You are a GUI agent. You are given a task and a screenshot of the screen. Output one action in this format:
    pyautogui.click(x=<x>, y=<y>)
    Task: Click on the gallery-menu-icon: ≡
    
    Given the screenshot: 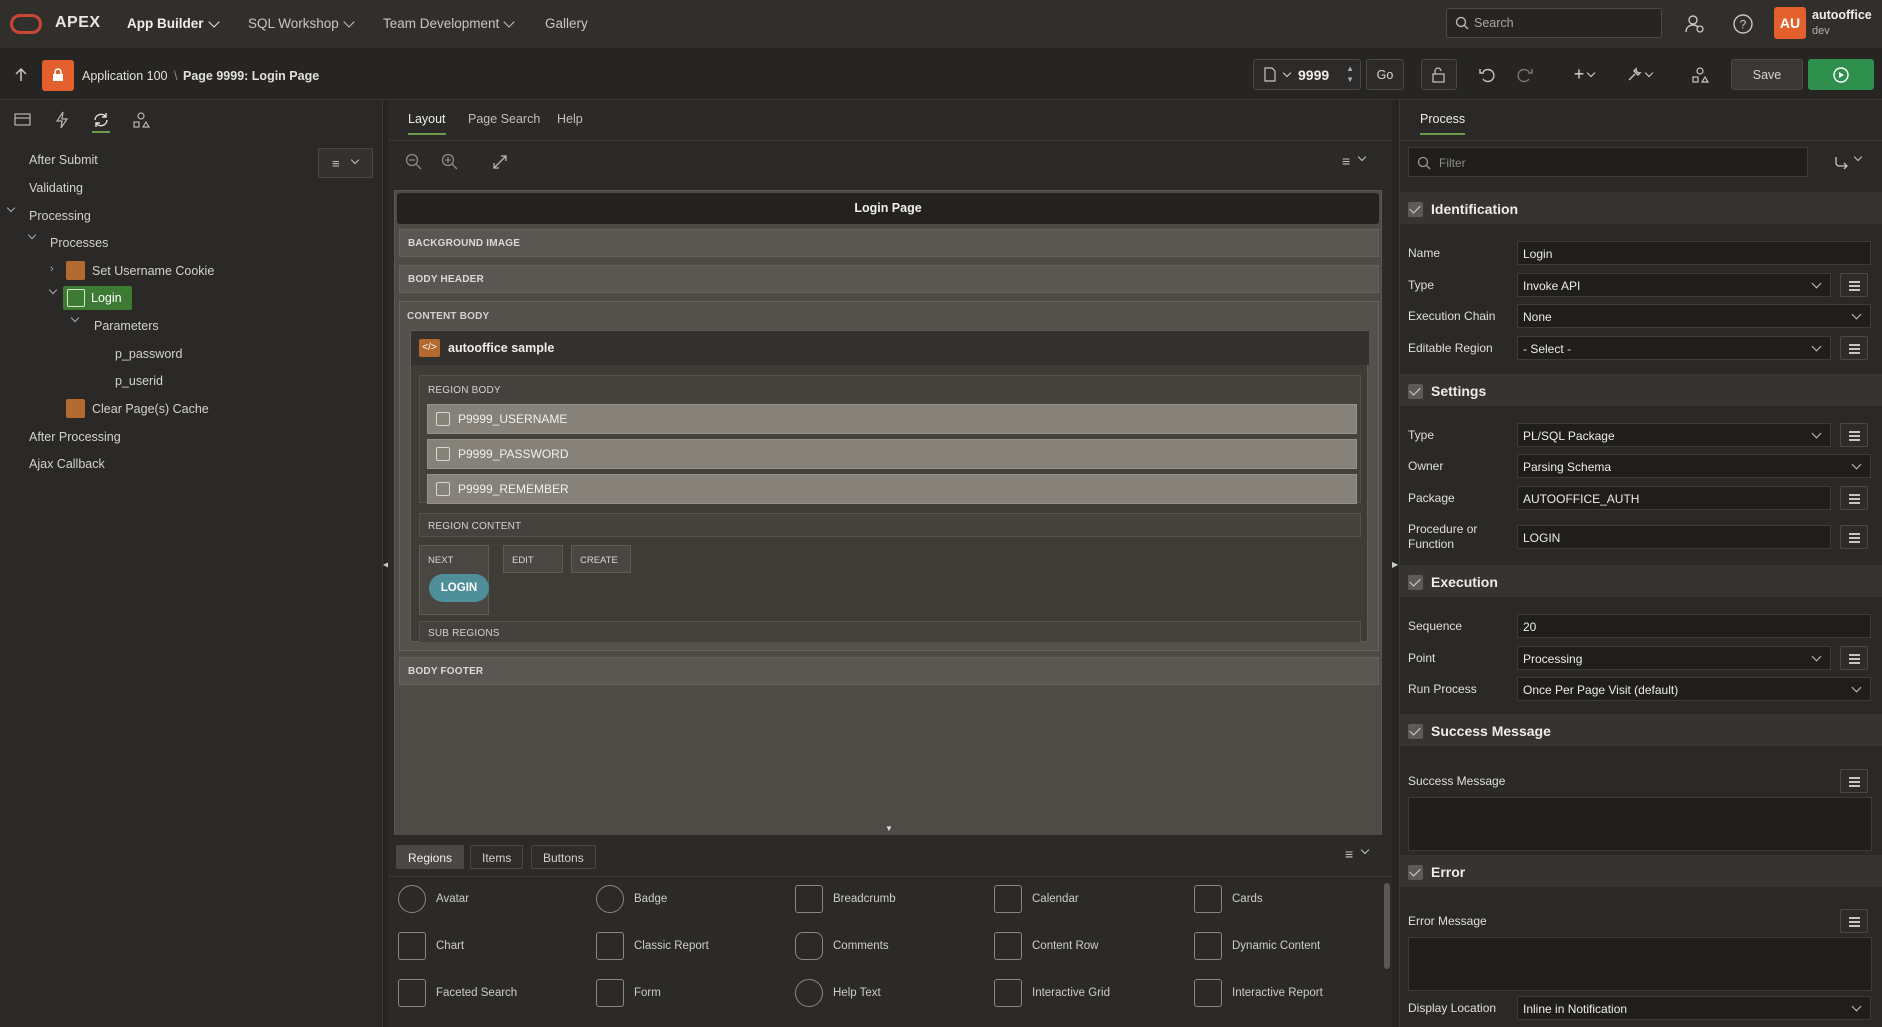 What is the action you would take?
    pyautogui.click(x=1349, y=854)
    